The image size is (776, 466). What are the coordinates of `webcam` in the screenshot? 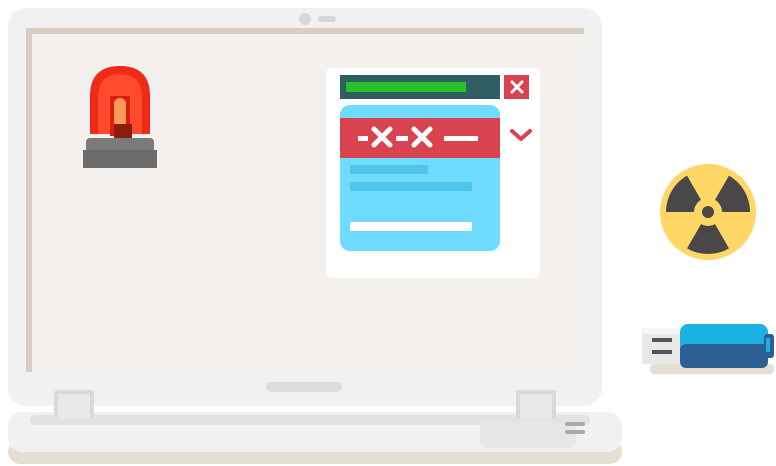 It's located at (305, 19).